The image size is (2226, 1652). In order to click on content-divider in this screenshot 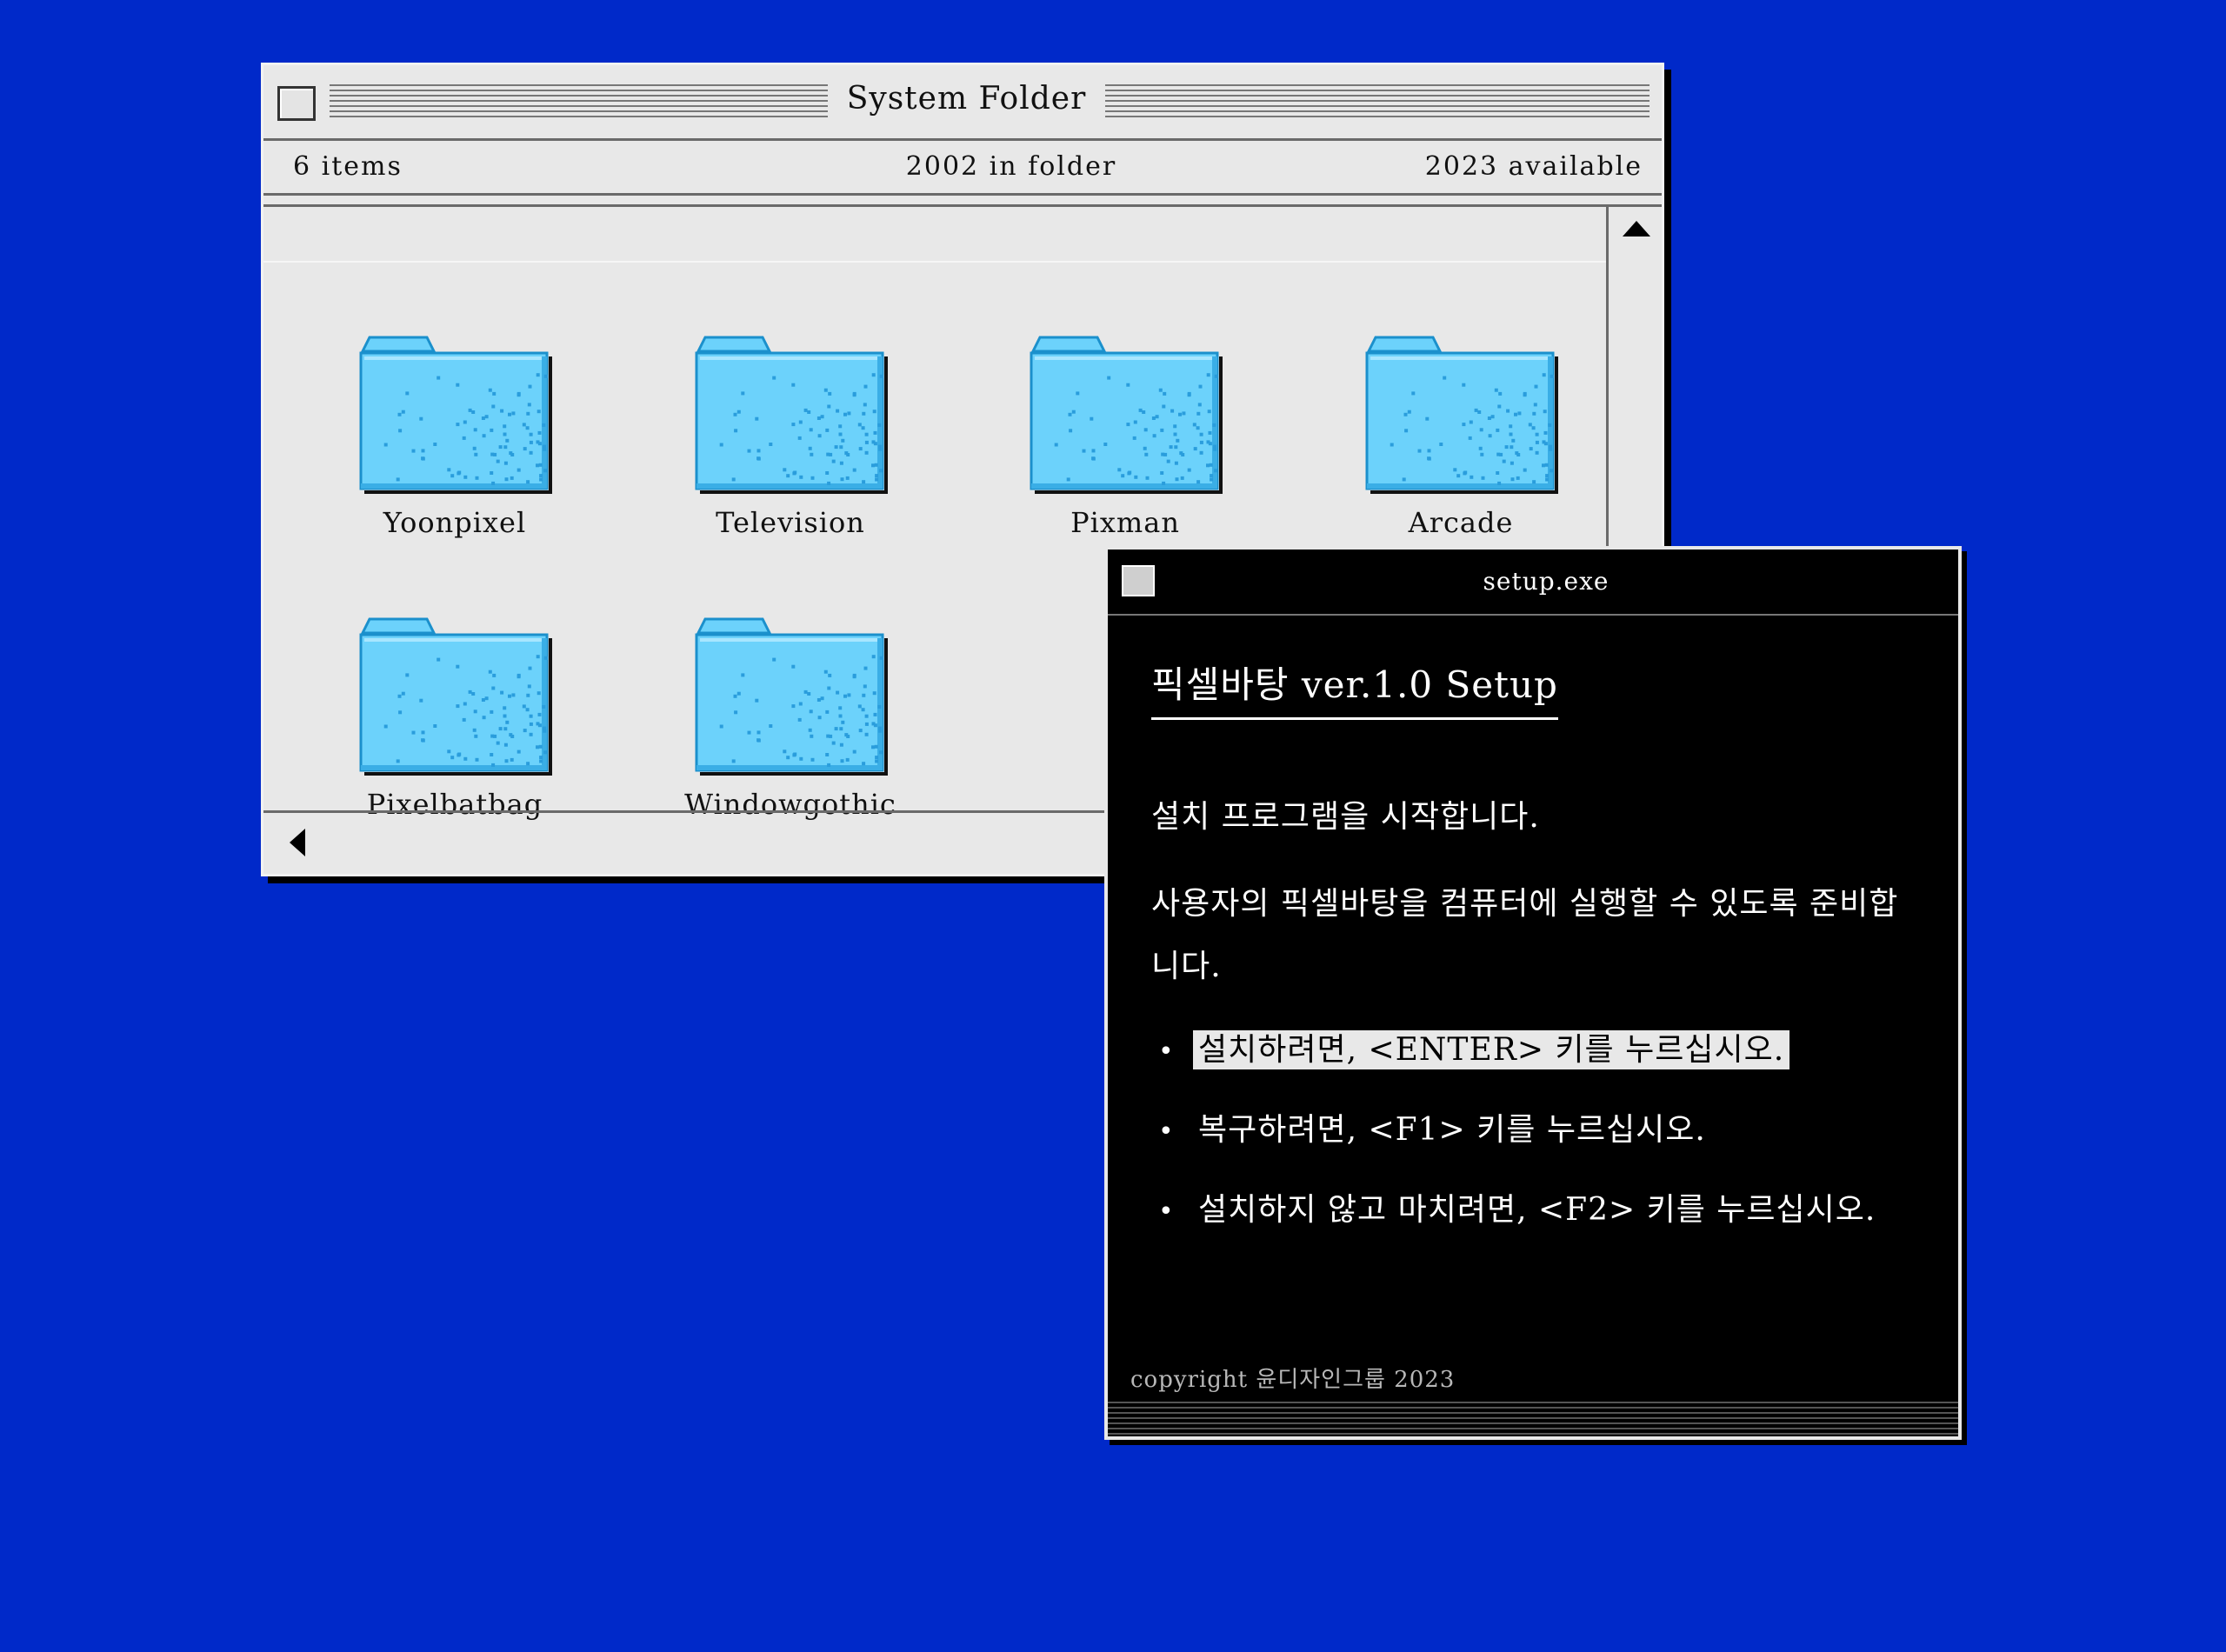, I will do `click(934, 262)`.